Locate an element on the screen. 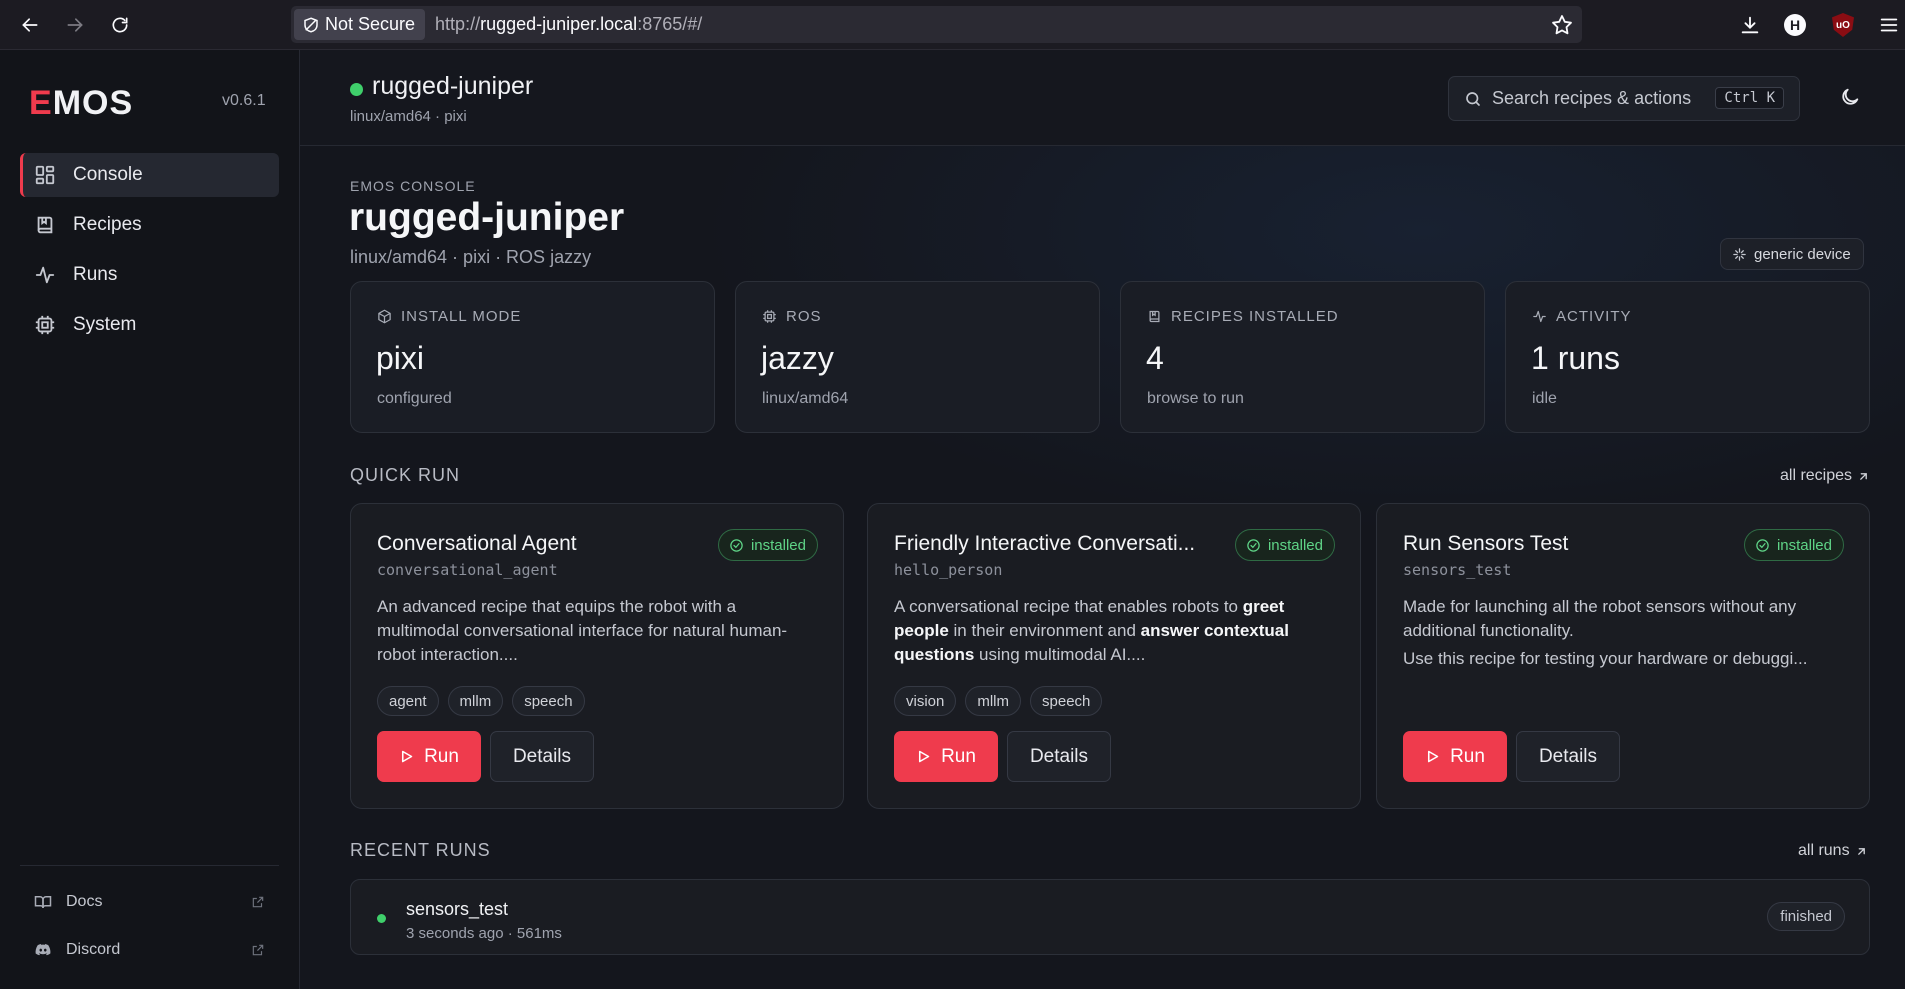  stat-caption: browse to run is located at coordinates (1195, 398).